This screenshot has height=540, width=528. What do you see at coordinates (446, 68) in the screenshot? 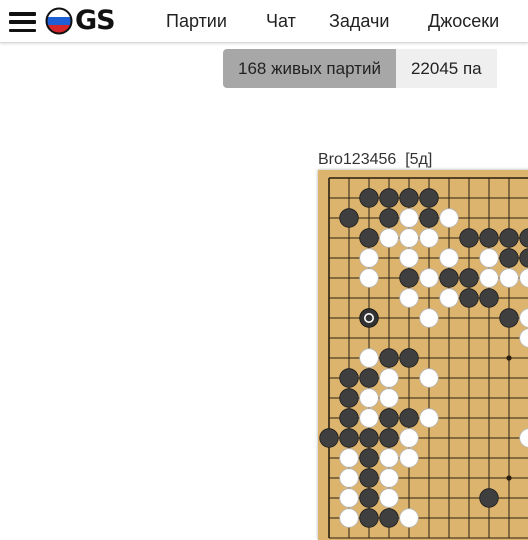
I see `total-games-button: 22045 па` at bounding box center [446, 68].